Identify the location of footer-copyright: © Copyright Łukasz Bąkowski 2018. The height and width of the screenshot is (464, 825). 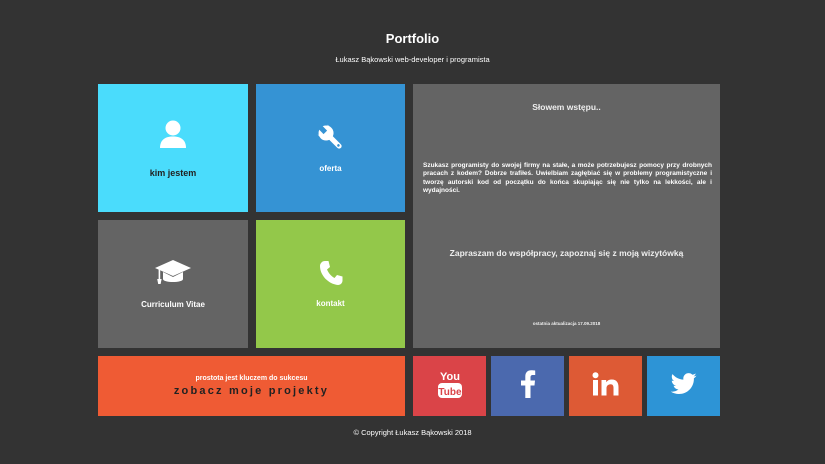
(412, 432).